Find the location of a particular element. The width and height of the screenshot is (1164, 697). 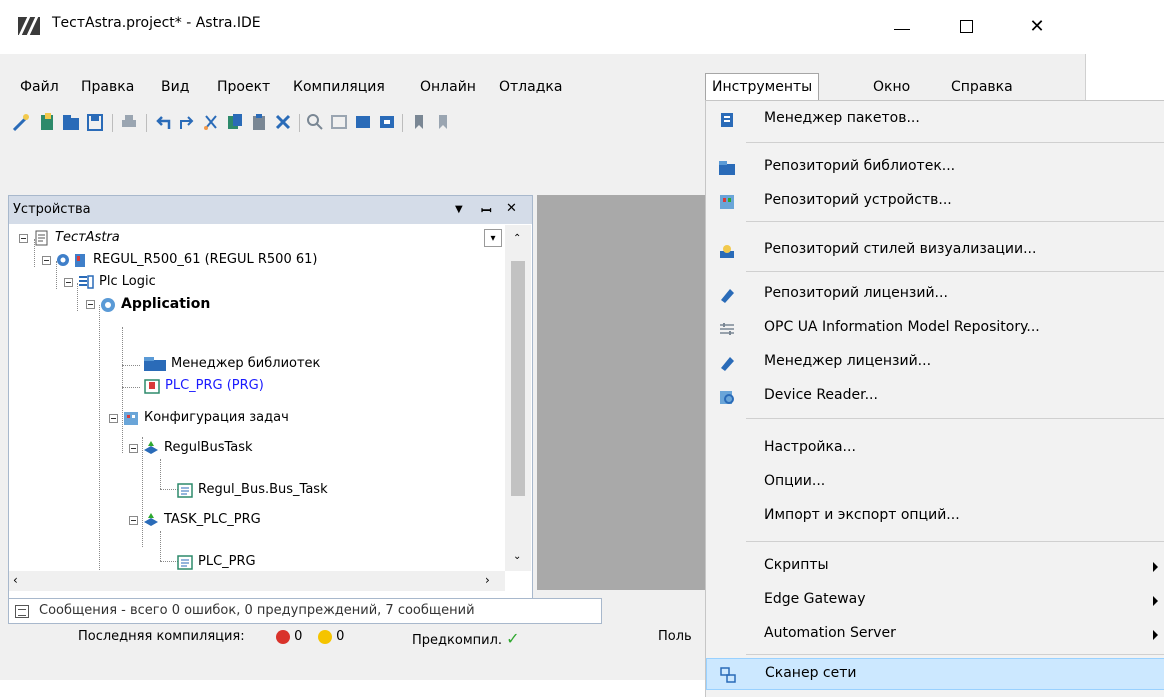

menu-debug: Отладка is located at coordinates (530, 87).